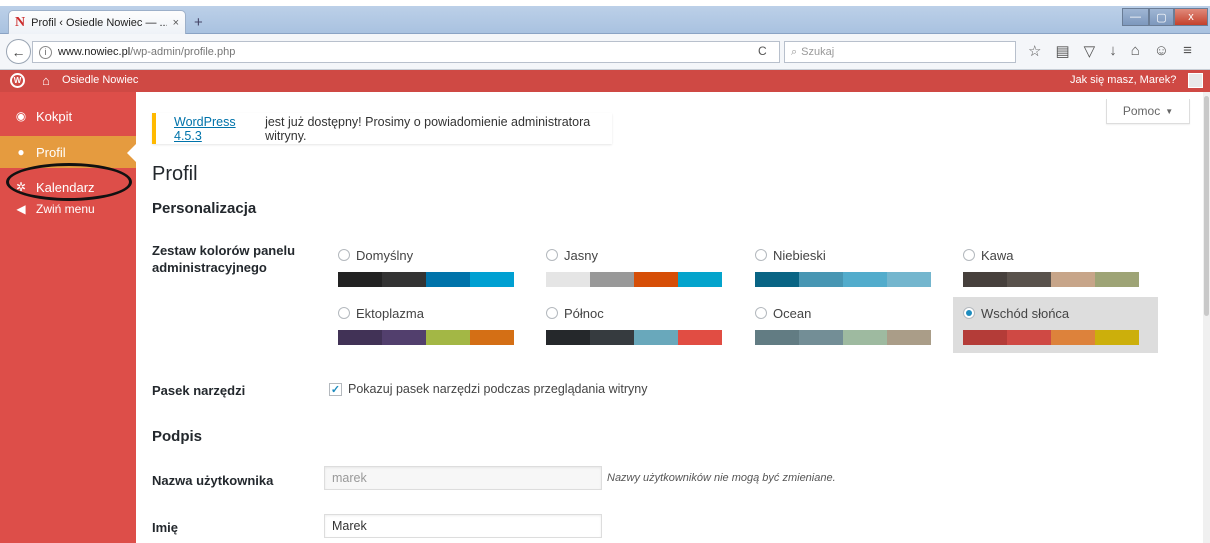 This screenshot has width=1210, height=543. I want to click on help-button: Pomoc ▼, so click(1148, 111).